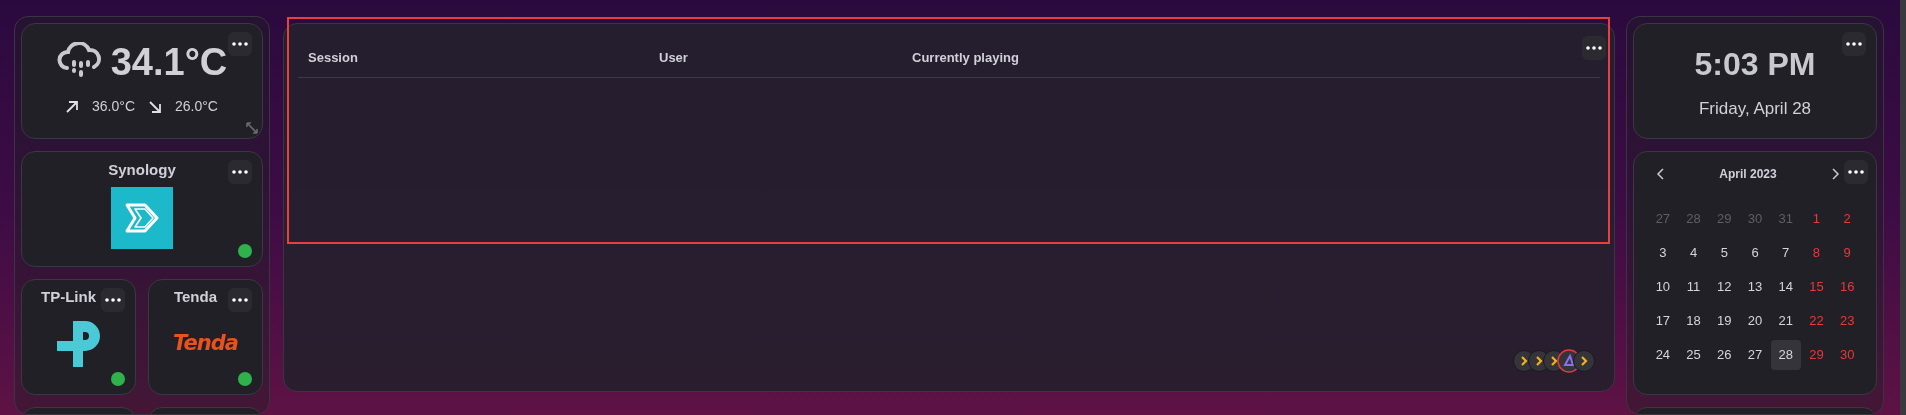 This screenshot has width=1906, height=415. I want to click on column-header: Session, so click(333, 57).